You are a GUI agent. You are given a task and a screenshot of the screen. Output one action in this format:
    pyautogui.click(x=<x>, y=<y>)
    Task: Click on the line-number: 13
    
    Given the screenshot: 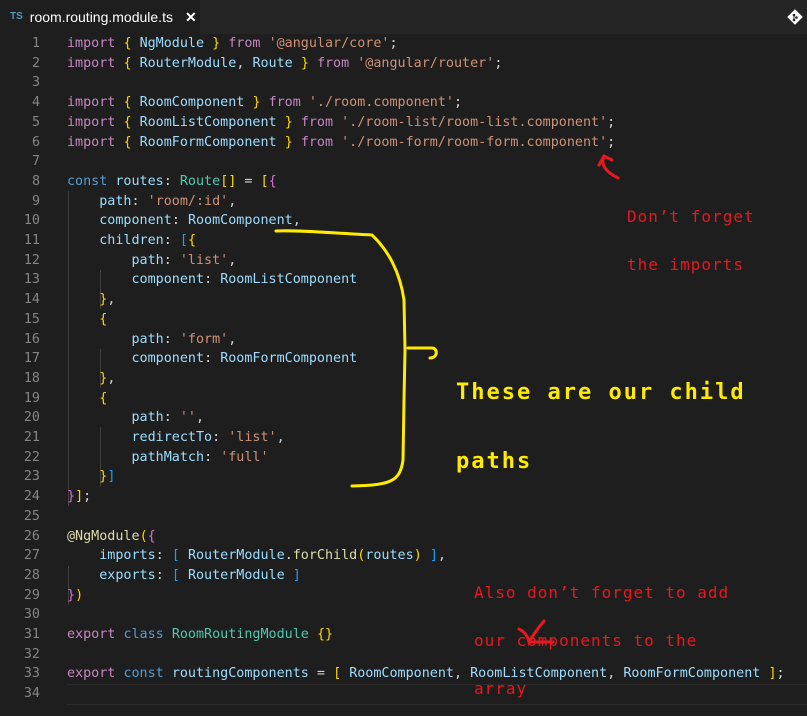 What is the action you would take?
    pyautogui.click(x=31, y=280)
    